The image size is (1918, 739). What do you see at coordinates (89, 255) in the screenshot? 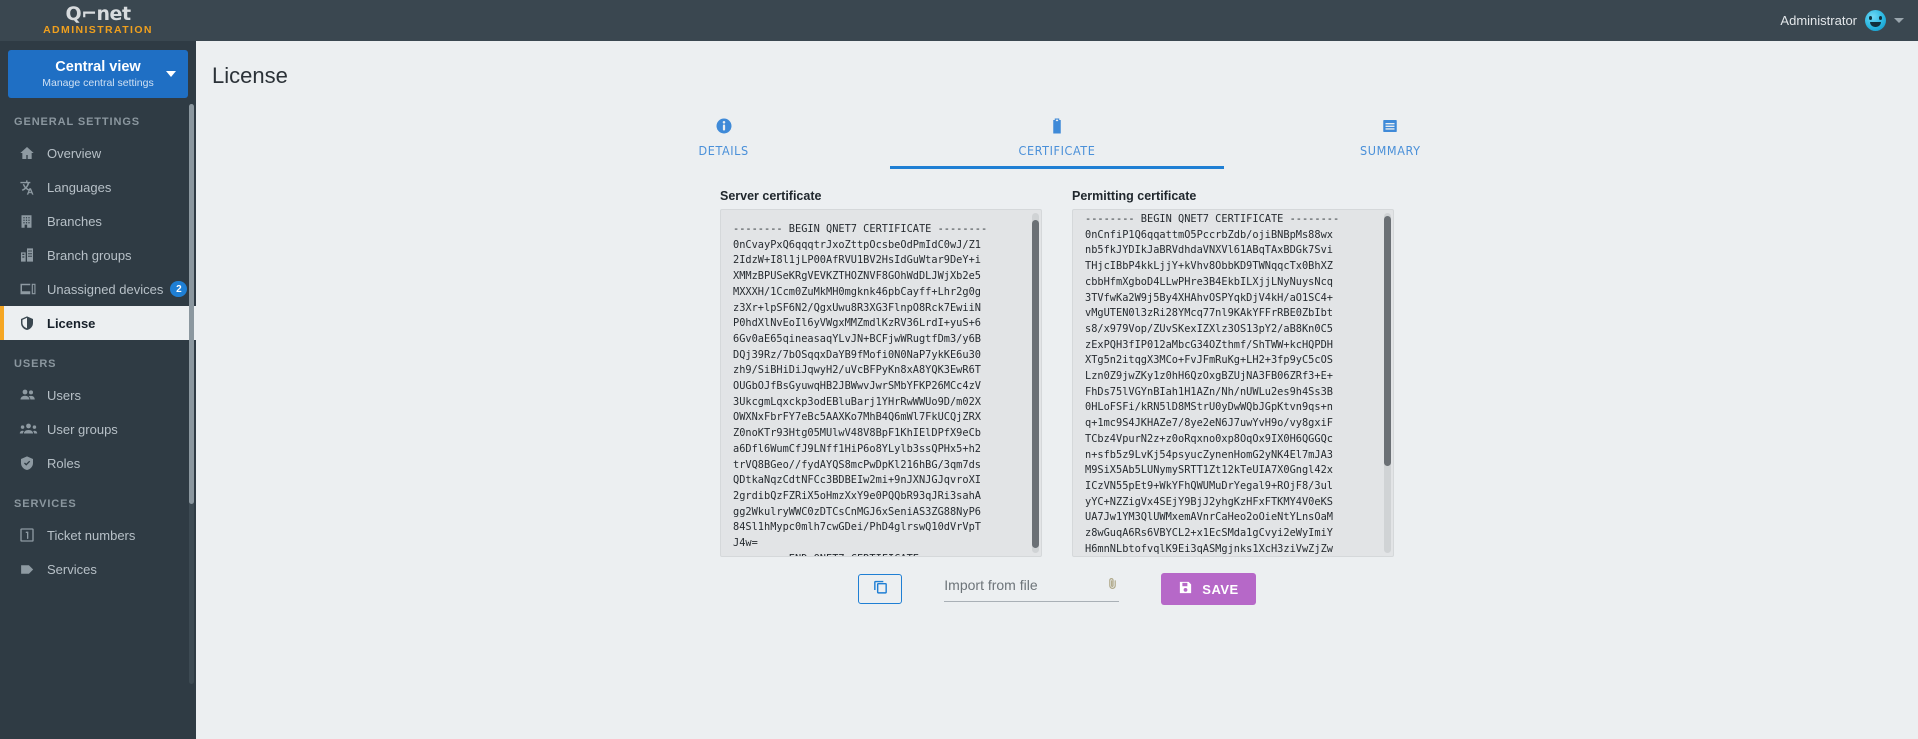
I see `sidebar-item-label: Branch groups` at bounding box center [89, 255].